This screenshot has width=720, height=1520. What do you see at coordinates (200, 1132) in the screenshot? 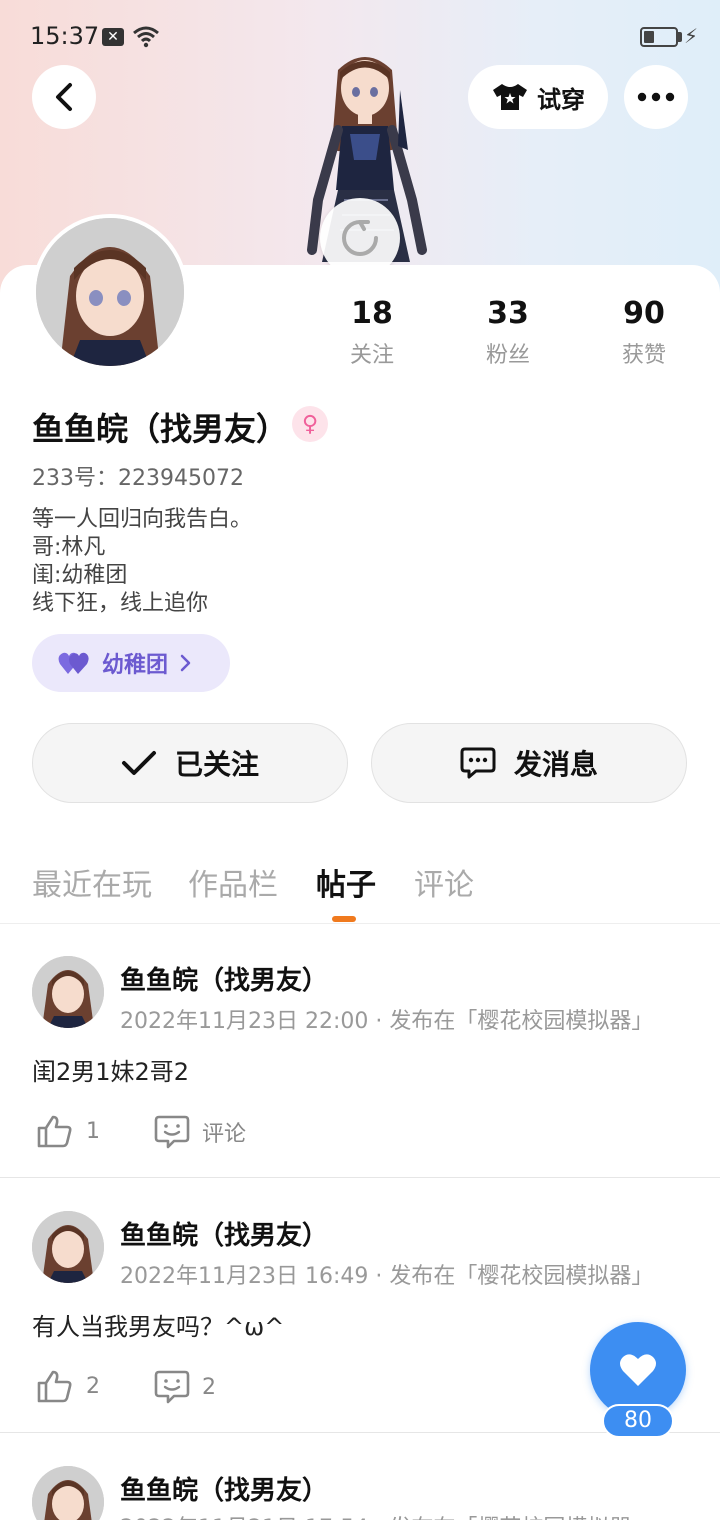
I see `post-comment-button: 评论` at bounding box center [200, 1132].